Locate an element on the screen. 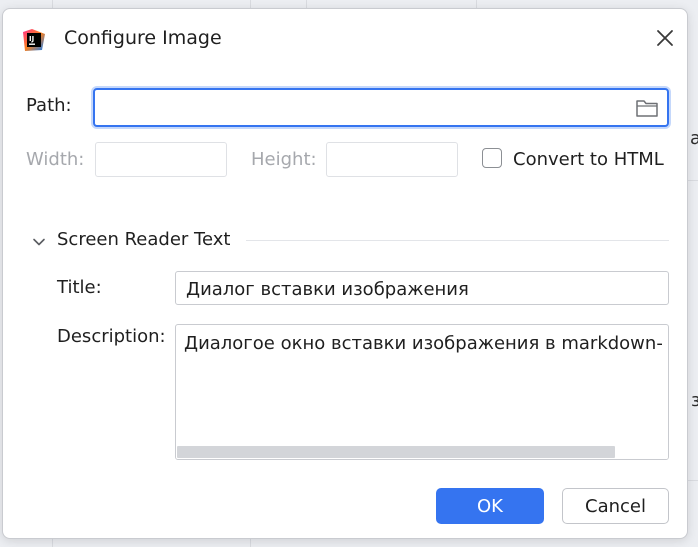 The image size is (698, 547). scrollbar-thumb is located at coordinates (396, 452).